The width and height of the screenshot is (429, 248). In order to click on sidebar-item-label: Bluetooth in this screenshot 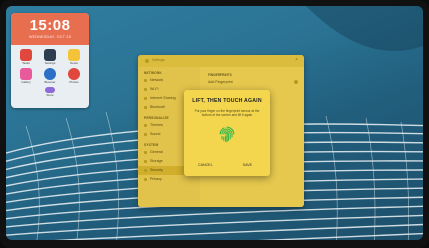, I will do `click(158, 107)`.